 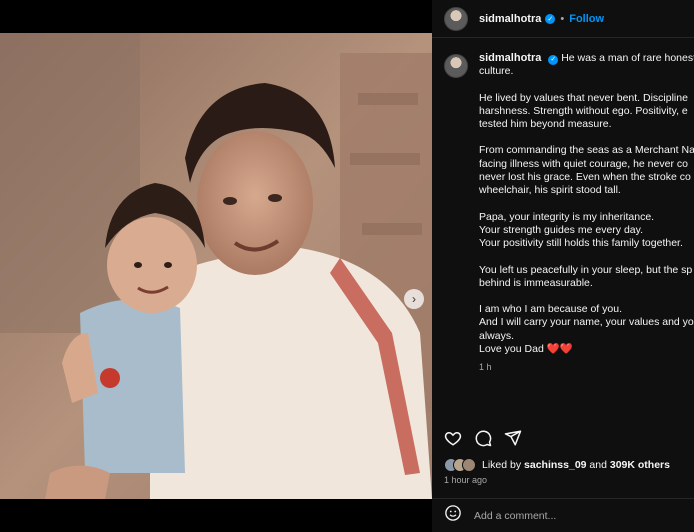 What do you see at coordinates (586, 19) in the screenshot?
I see `follow-button: Follow` at bounding box center [586, 19].